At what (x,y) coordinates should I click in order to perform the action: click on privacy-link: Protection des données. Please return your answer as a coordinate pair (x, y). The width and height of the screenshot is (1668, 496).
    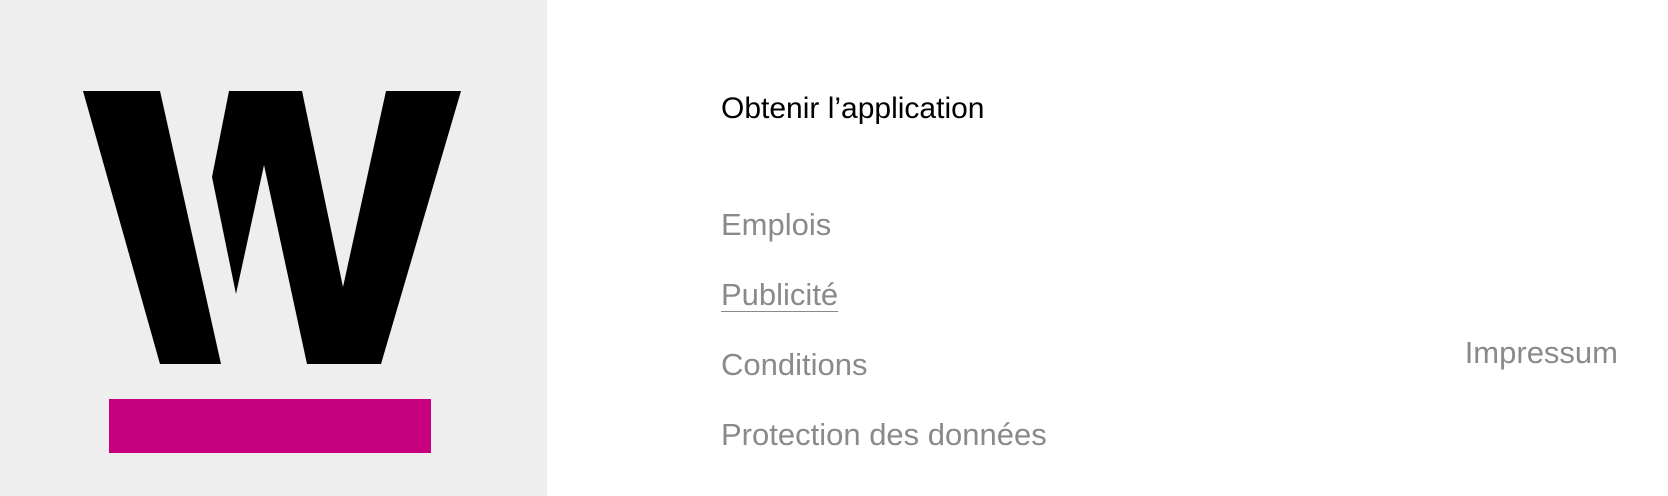
    Looking at the image, I should click on (884, 435).